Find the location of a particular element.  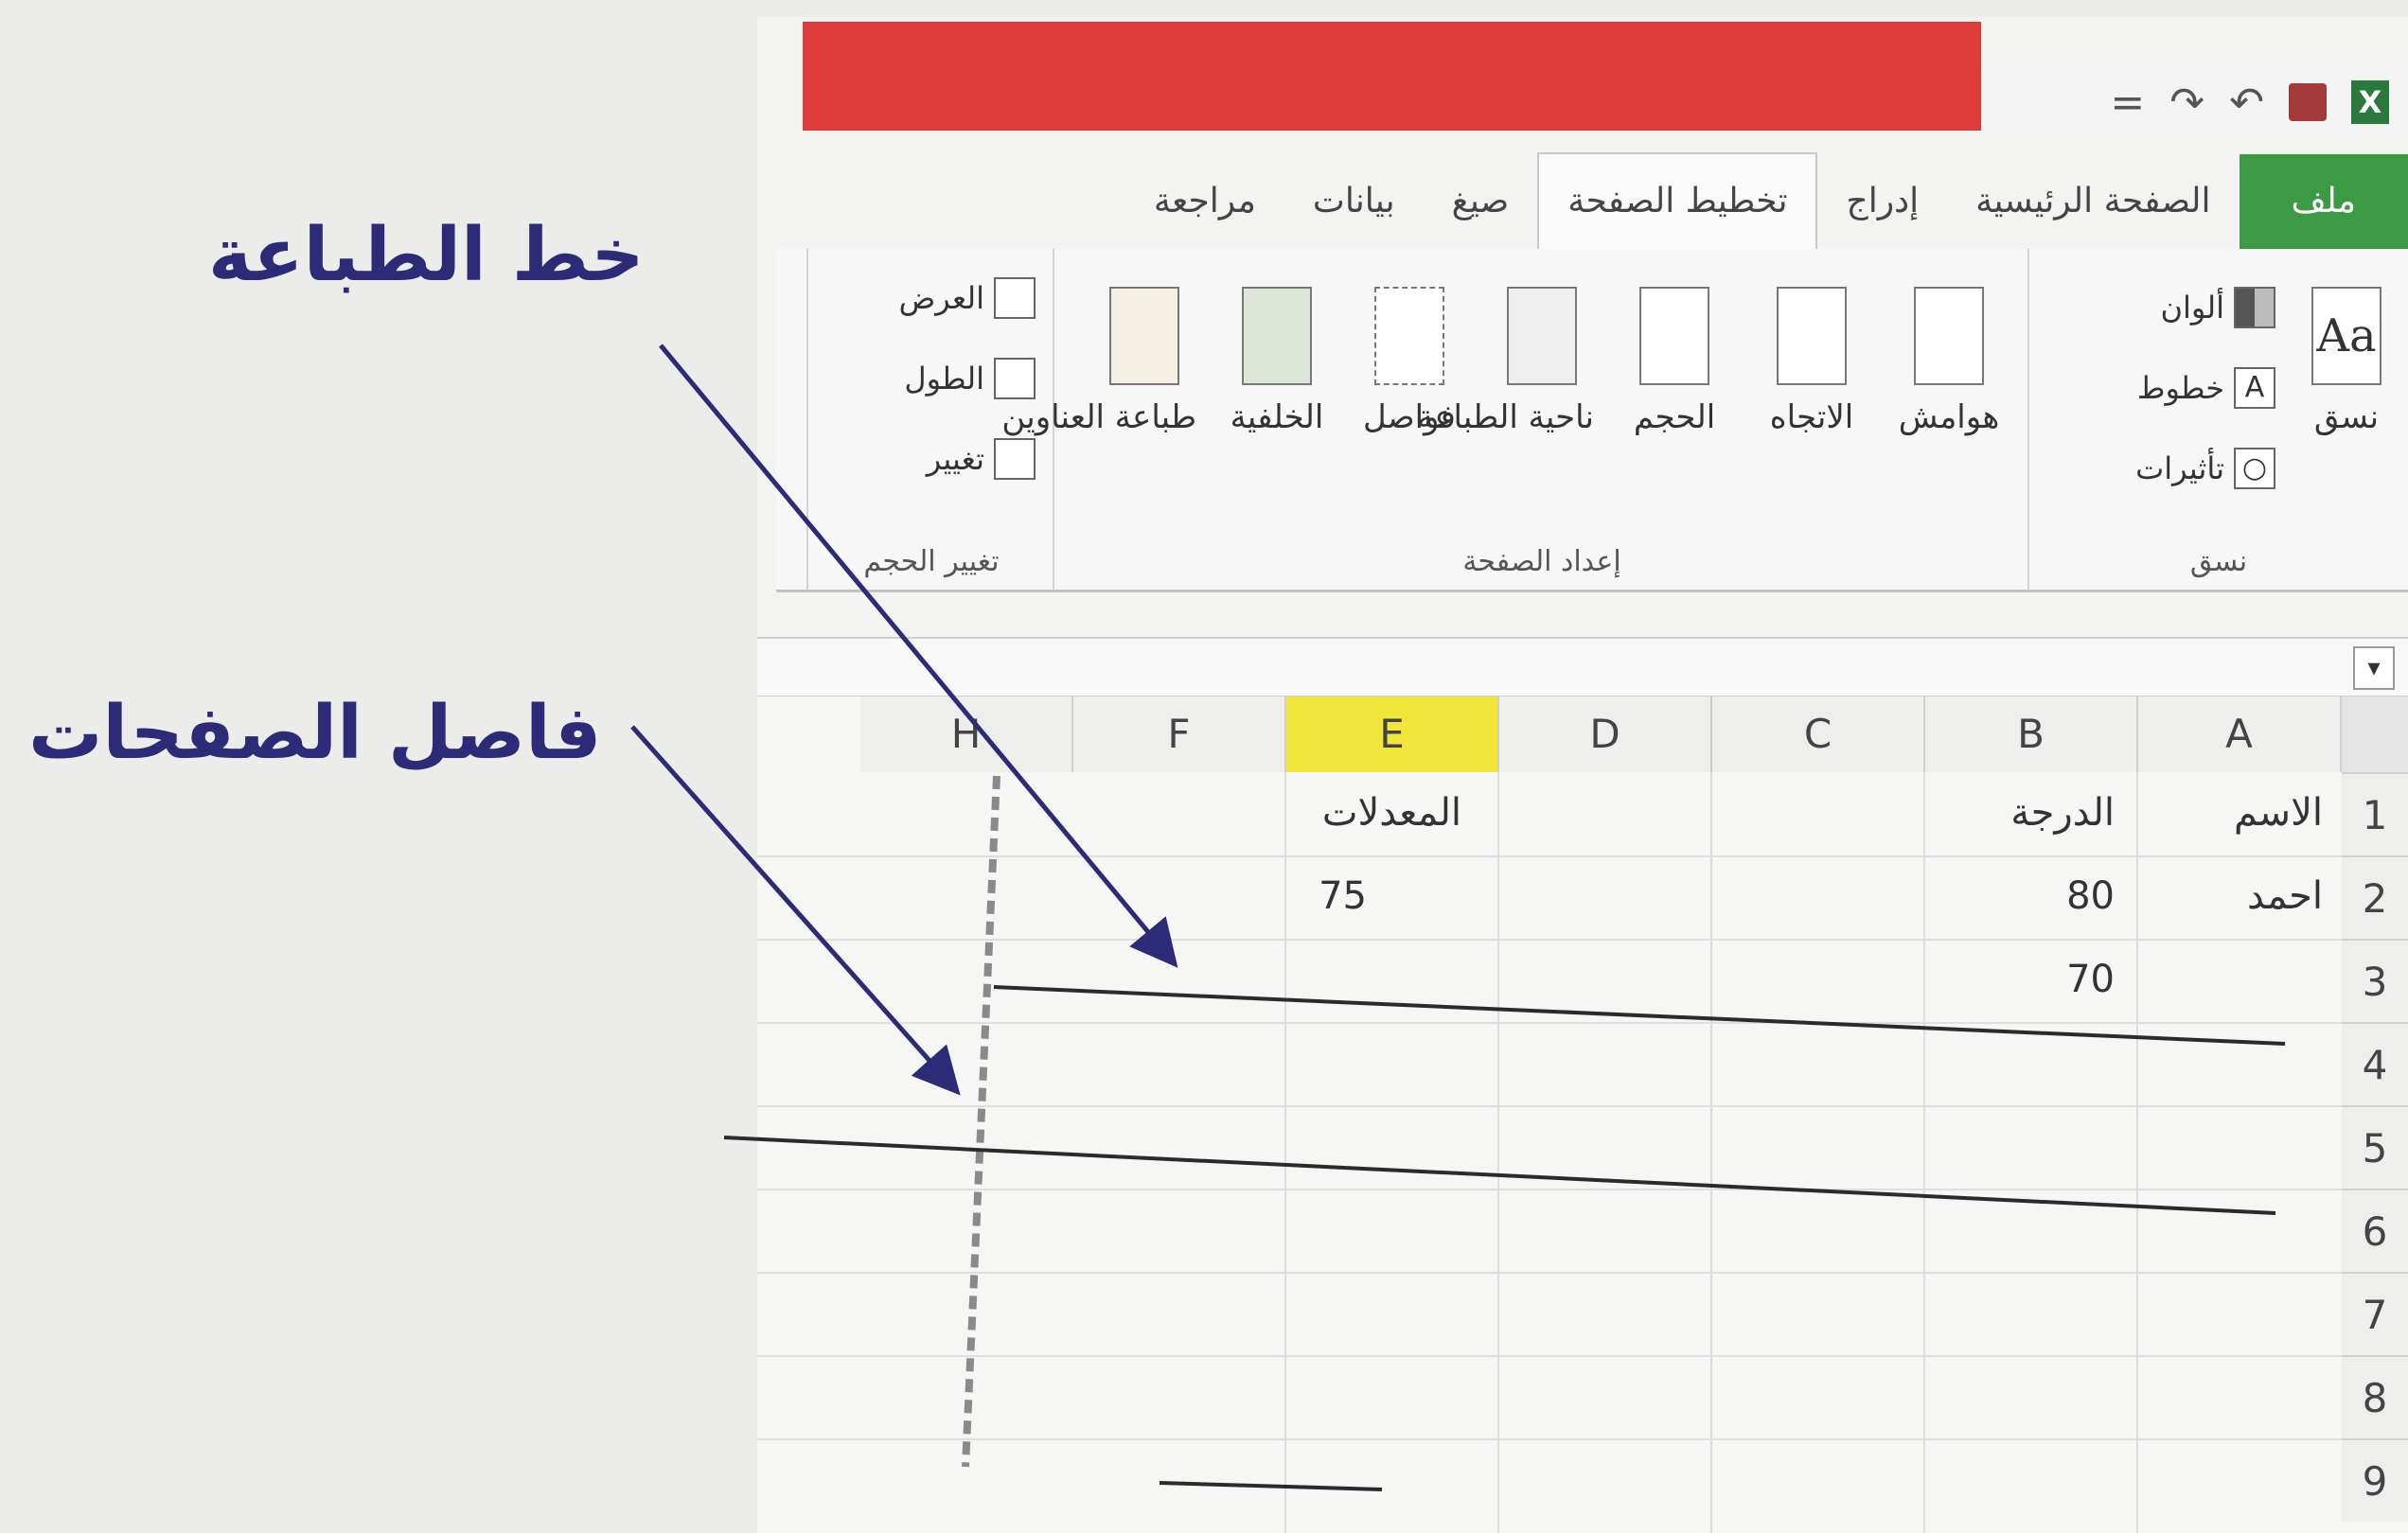

background-icon is located at coordinates (1277, 336).